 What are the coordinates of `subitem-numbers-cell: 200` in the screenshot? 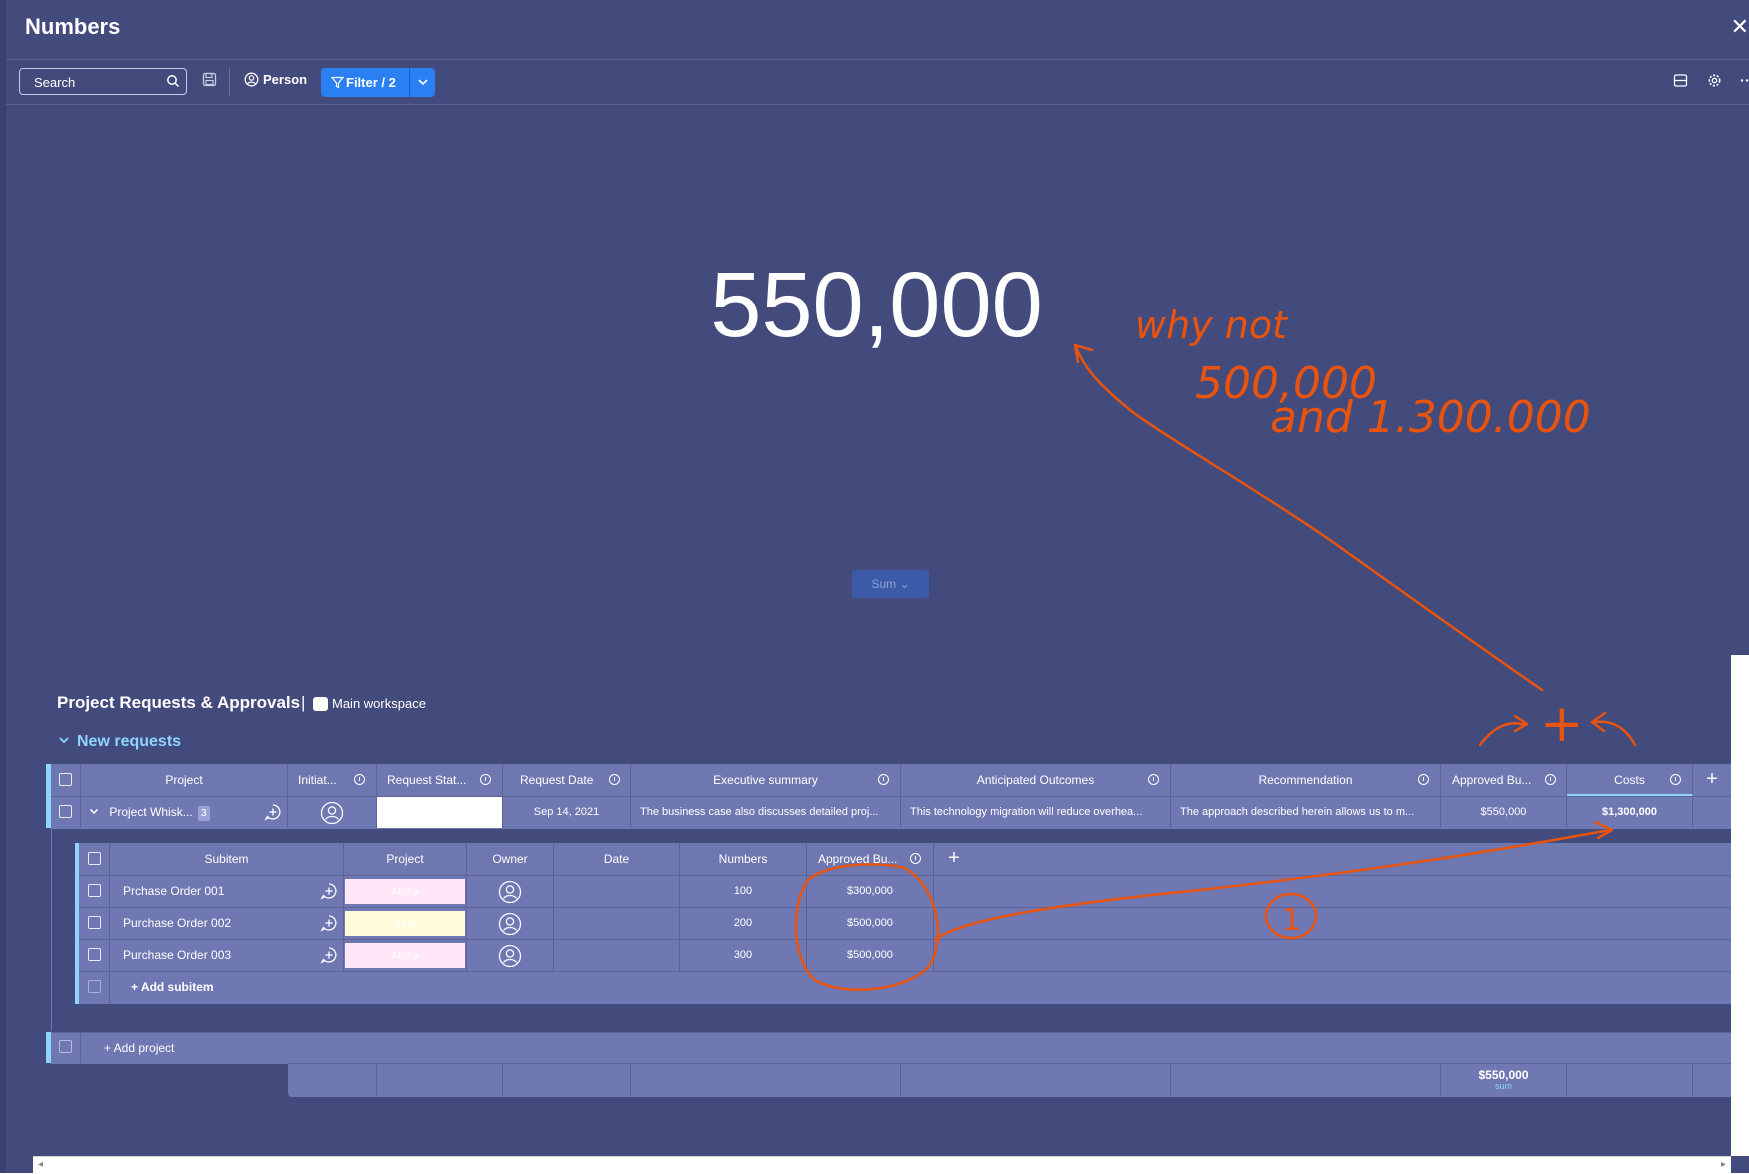 It's located at (743, 923).